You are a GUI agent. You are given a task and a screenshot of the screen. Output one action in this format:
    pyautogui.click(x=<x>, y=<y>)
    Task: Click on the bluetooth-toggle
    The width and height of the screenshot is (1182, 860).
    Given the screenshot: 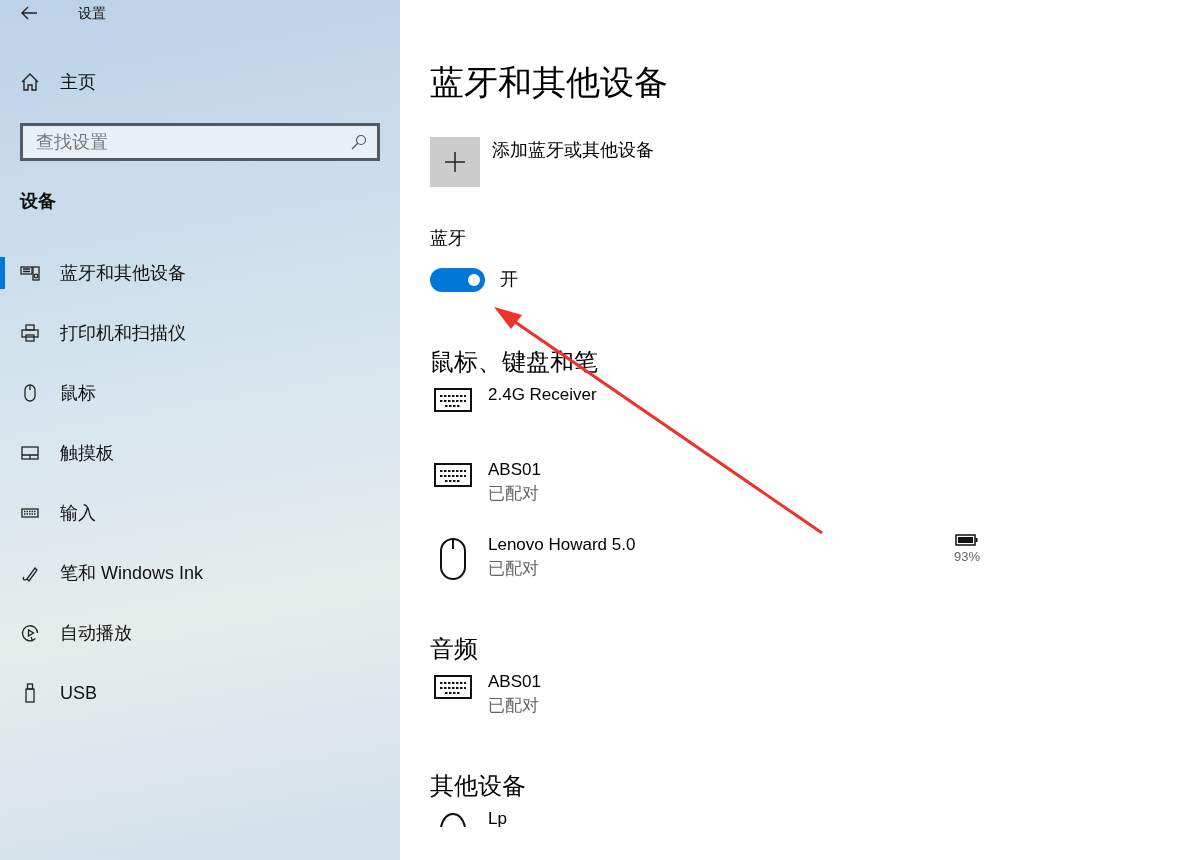 What is the action you would take?
    pyautogui.click(x=457, y=279)
    